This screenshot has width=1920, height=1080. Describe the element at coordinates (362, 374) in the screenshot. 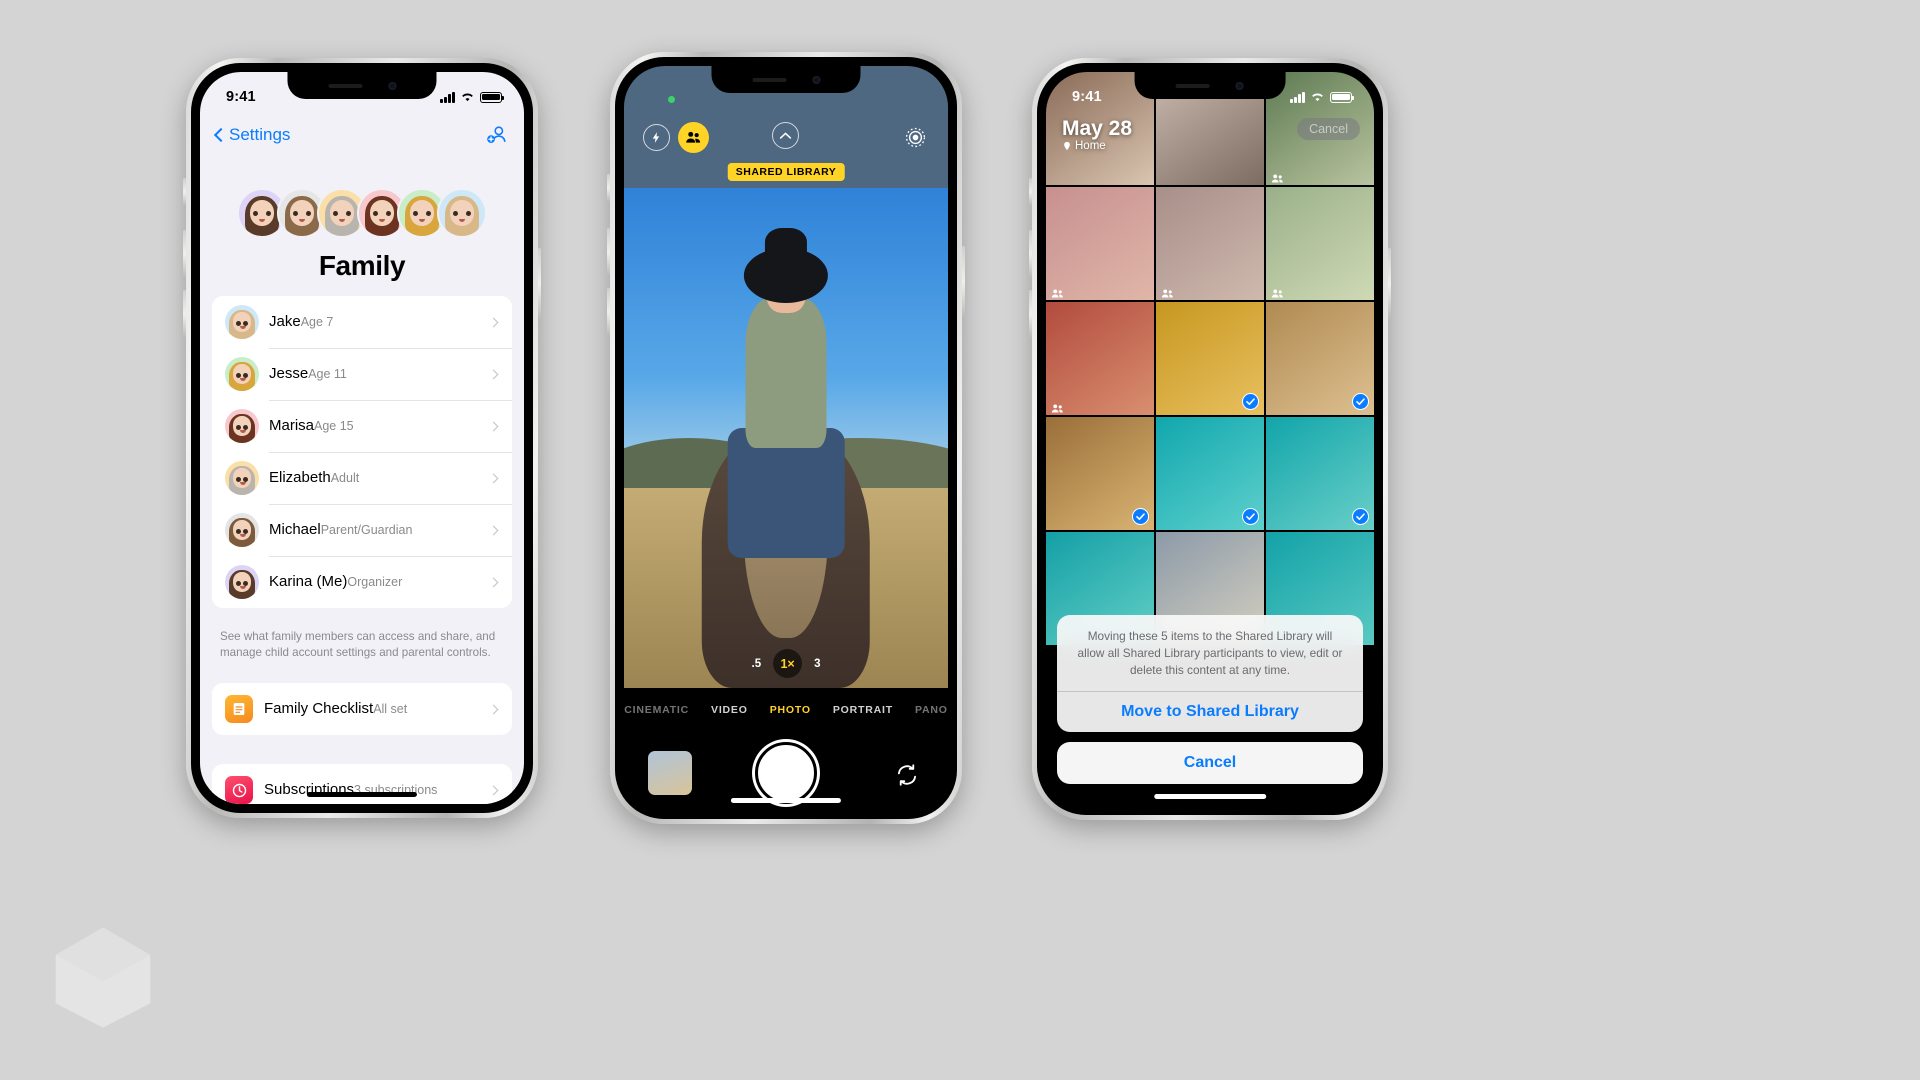

I see `table-row: JesseAge 11` at that location.